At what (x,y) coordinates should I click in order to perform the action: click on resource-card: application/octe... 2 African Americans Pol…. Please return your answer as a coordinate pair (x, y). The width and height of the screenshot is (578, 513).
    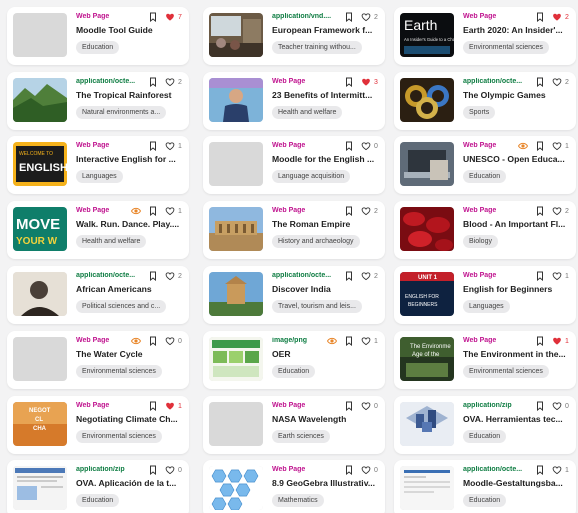
    Looking at the image, I should click on (98, 295).